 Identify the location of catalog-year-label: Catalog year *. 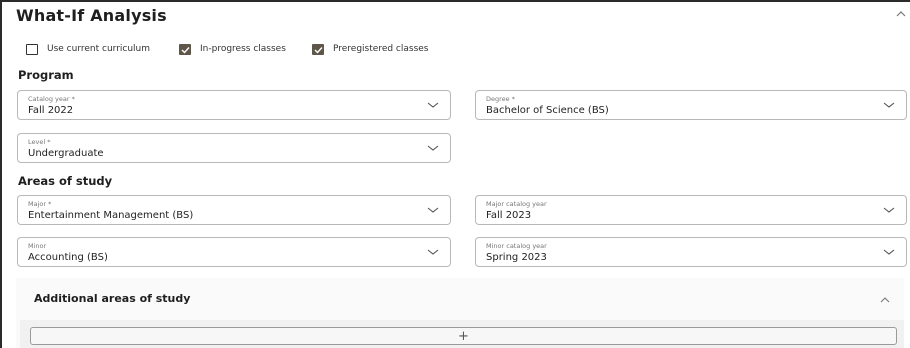
(51, 99).